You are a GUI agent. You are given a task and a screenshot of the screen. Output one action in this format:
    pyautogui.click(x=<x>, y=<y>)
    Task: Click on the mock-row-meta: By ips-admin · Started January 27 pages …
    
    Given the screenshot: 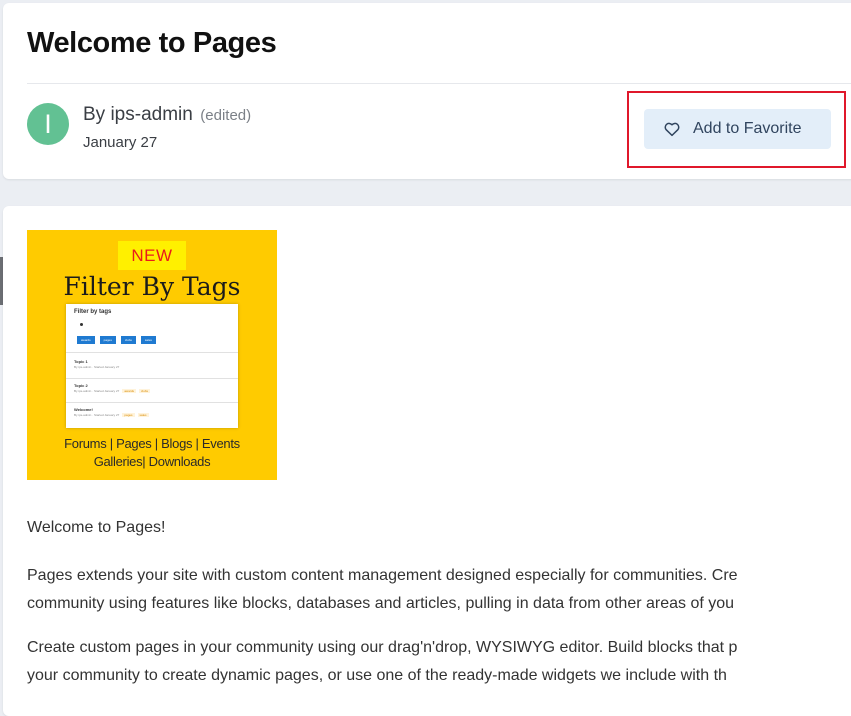 What is the action you would take?
    pyautogui.click(x=111, y=415)
    